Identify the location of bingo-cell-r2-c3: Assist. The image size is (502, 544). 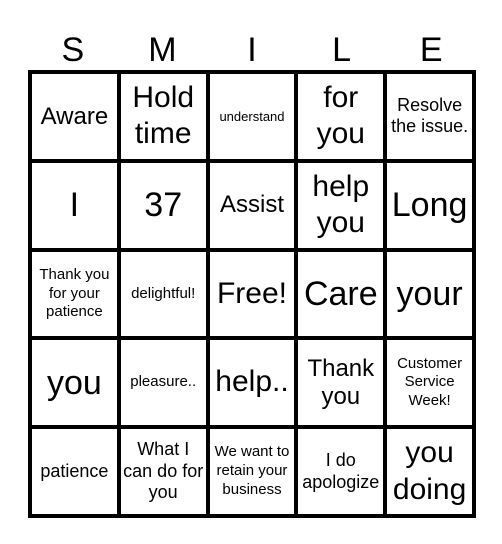
(252, 205).